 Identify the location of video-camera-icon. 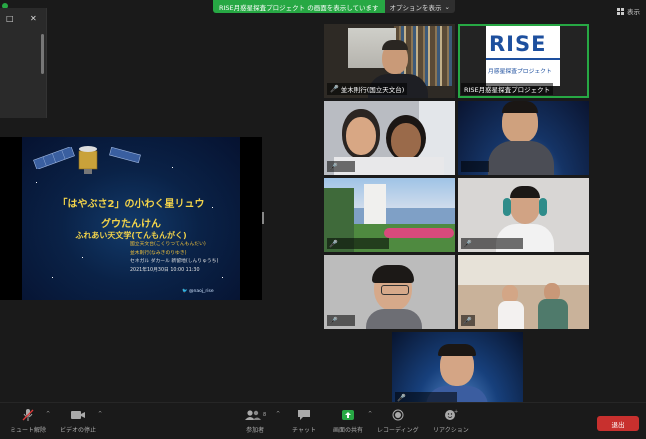
(78, 415).